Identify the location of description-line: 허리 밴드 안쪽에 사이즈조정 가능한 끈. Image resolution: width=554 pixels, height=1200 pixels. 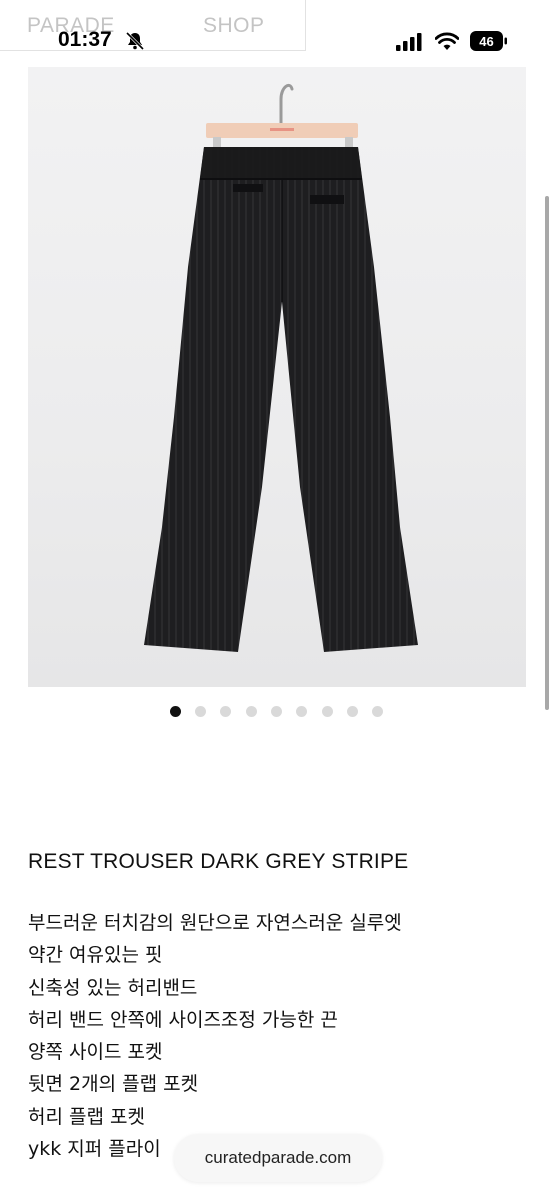
(183, 1019).